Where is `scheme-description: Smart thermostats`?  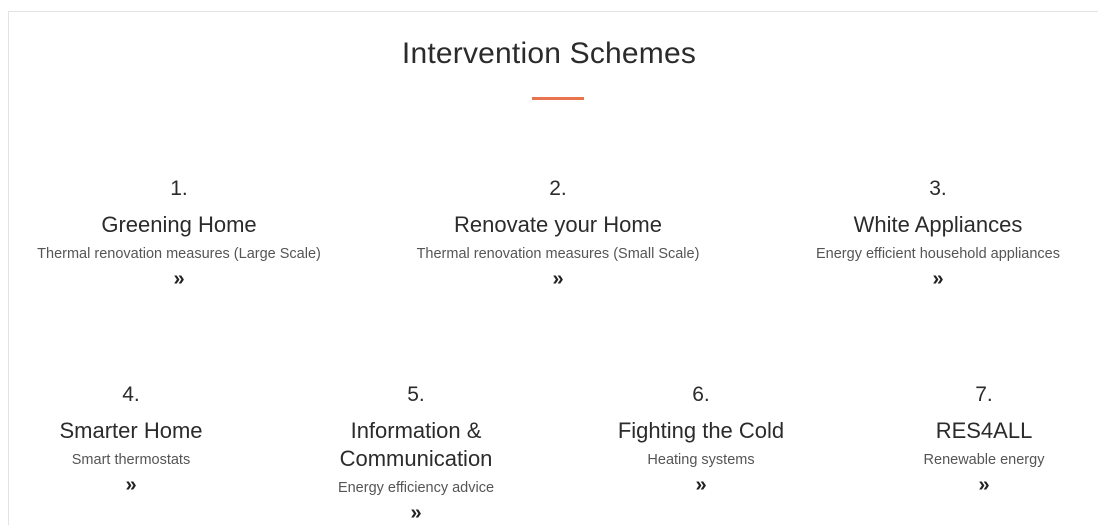 scheme-description: Smart thermostats is located at coordinates (131, 460).